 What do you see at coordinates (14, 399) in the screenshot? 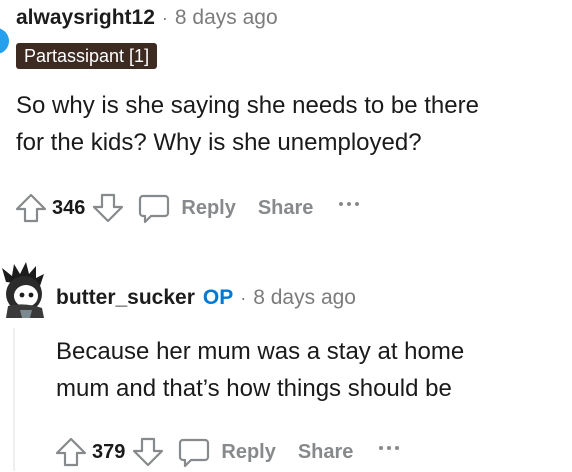
I see `thread-line` at bounding box center [14, 399].